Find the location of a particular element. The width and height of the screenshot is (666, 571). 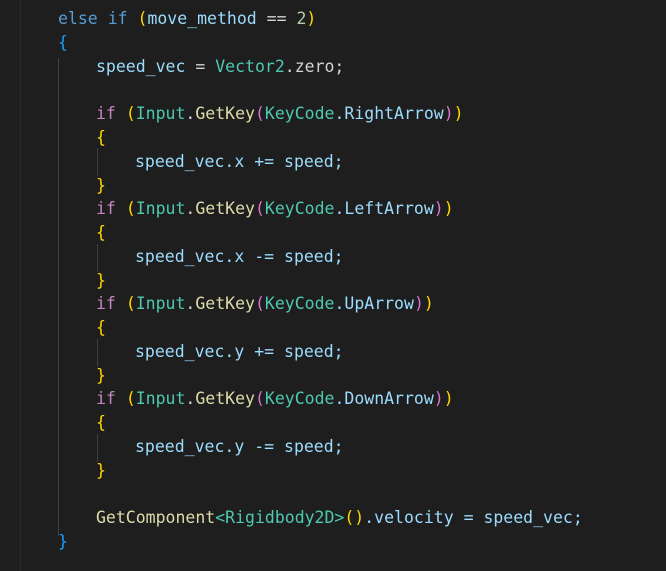

enum-member: .RightArrow is located at coordinates (389, 113).